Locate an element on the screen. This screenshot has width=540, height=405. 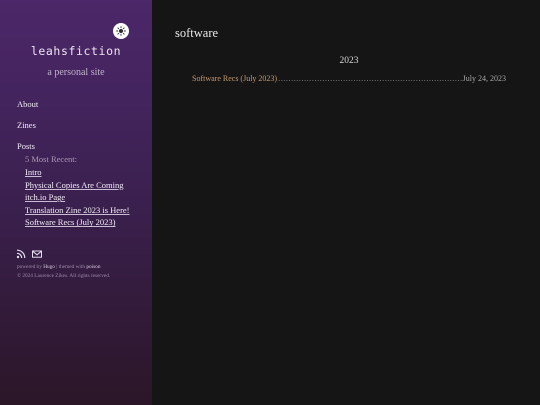
recent-post-link: itch.io Page is located at coordinates (45, 197).